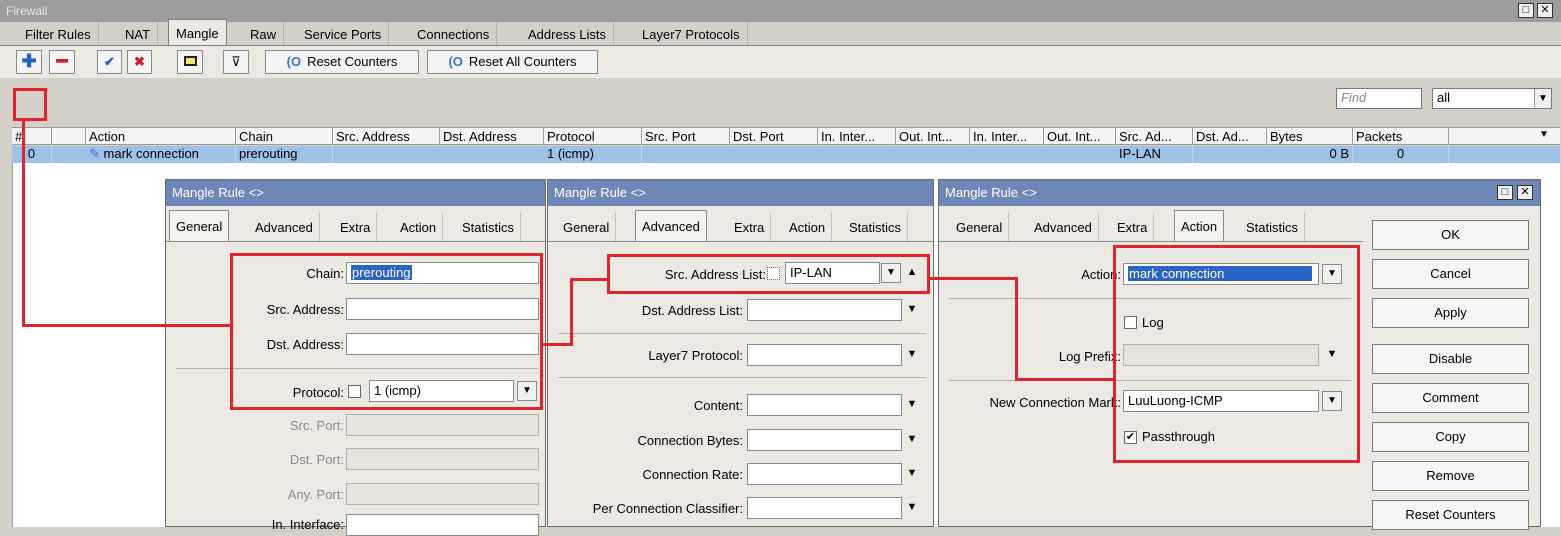 Image resolution: width=1561 pixels, height=536 pixels. I want to click on filter-icon: ⊽, so click(236, 62).